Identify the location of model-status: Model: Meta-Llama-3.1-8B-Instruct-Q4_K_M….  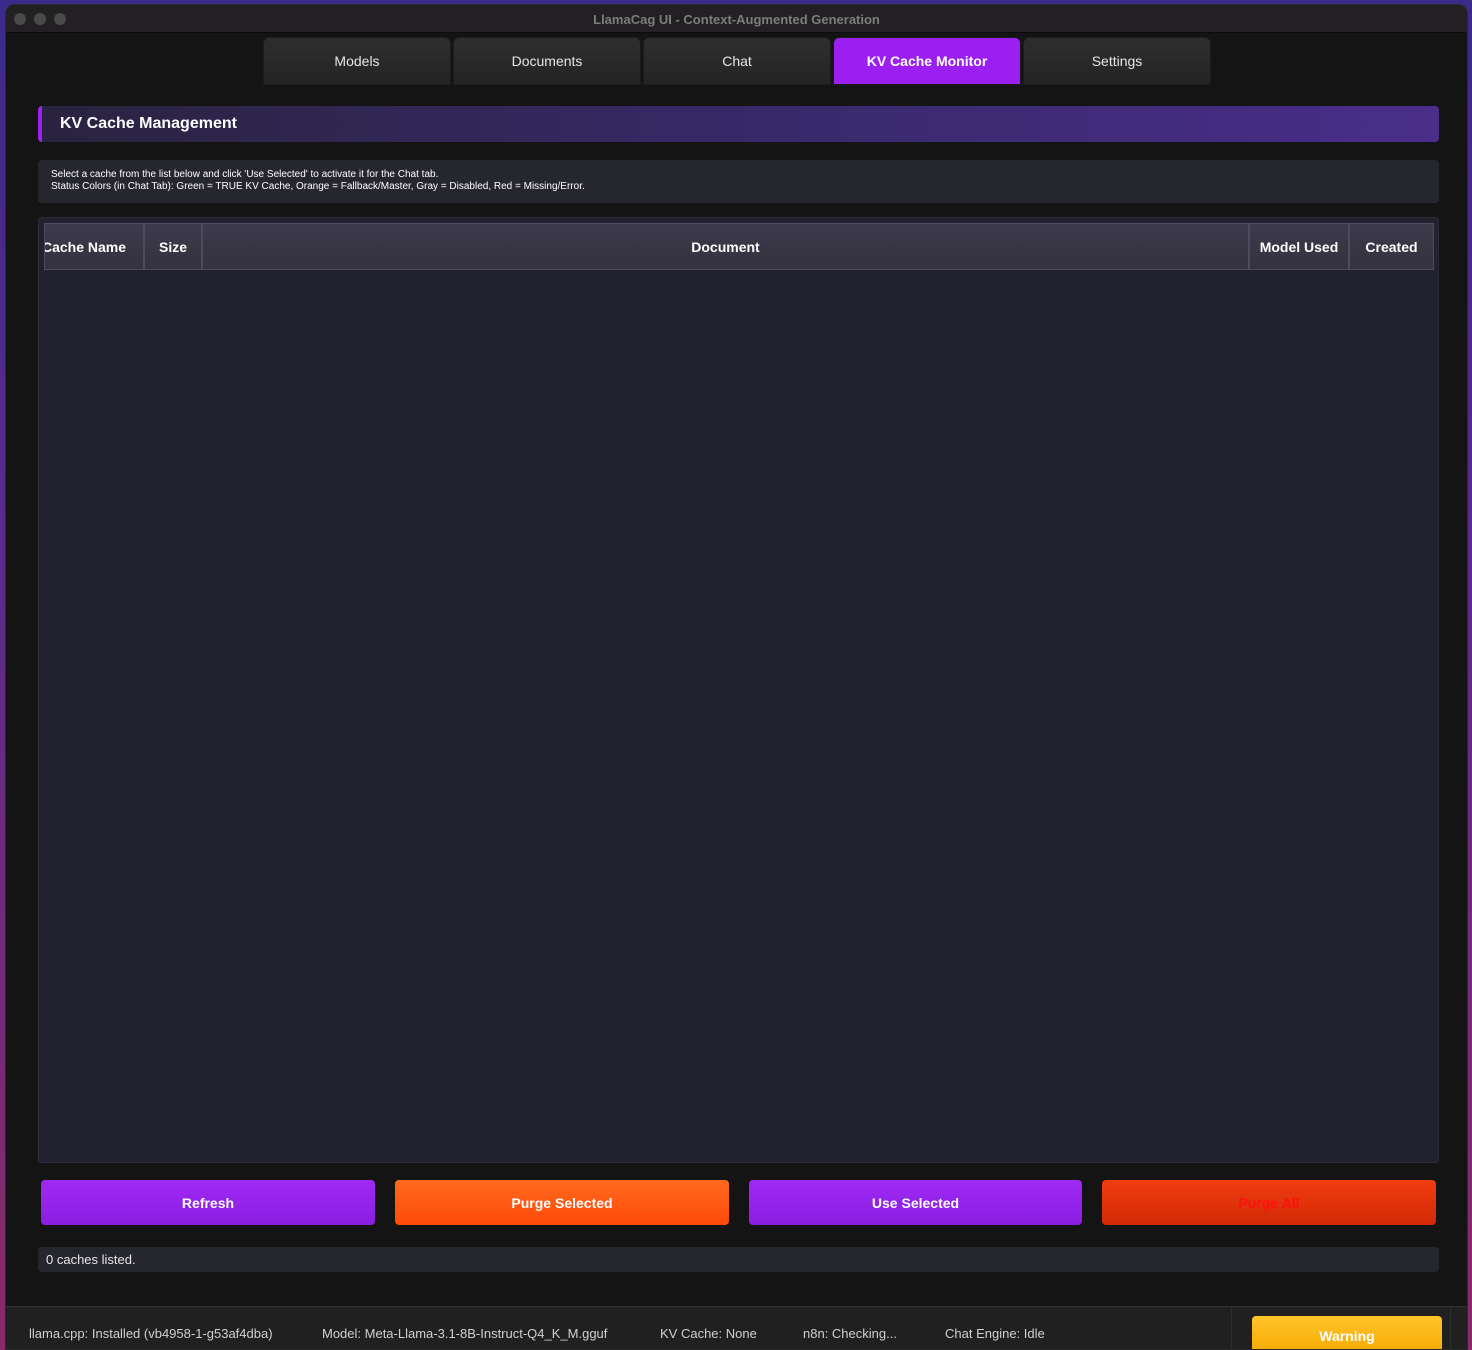
(465, 1333).